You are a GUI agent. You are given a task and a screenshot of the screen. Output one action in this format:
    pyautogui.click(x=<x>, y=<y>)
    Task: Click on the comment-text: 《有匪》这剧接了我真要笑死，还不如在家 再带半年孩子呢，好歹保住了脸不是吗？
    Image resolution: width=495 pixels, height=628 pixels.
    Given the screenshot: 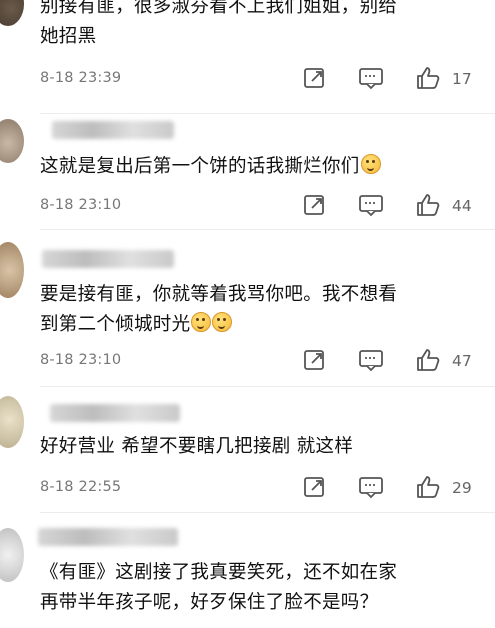 What is the action you would take?
    pyautogui.click(x=260, y=588)
    